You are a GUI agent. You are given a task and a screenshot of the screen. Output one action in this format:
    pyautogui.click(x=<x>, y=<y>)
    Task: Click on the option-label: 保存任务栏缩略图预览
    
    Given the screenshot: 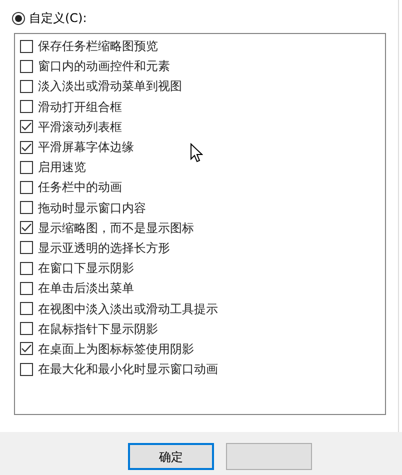 What is the action you would take?
    pyautogui.click(x=98, y=46)
    